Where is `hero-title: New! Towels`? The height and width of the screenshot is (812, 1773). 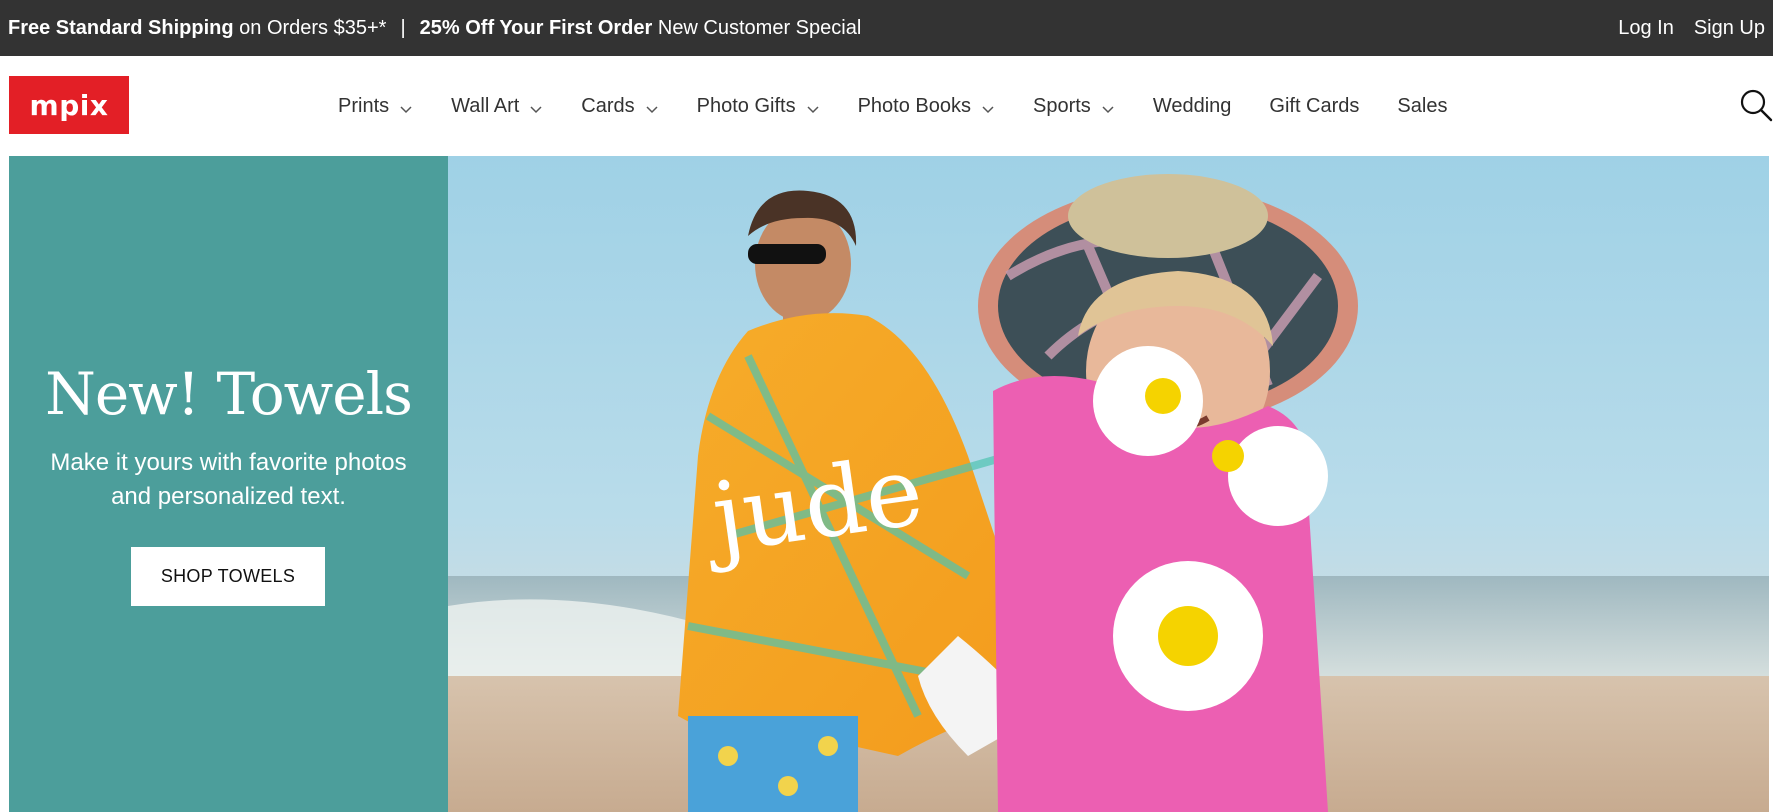
hero-title: New! Towels is located at coordinates (229, 394).